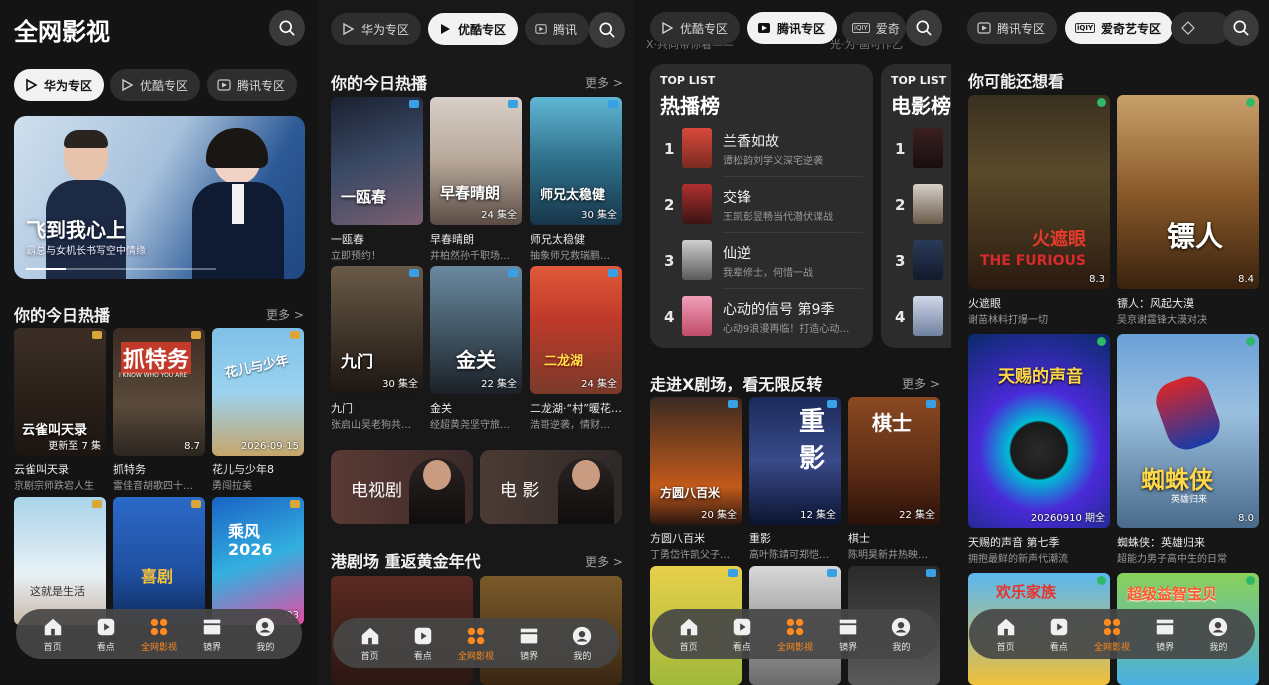 Image resolution: width=1269 pixels, height=685 pixels. What do you see at coordinates (696, 461) in the screenshot?
I see `poster-card: 方圆八百米 20 集全` at bounding box center [696, 461].